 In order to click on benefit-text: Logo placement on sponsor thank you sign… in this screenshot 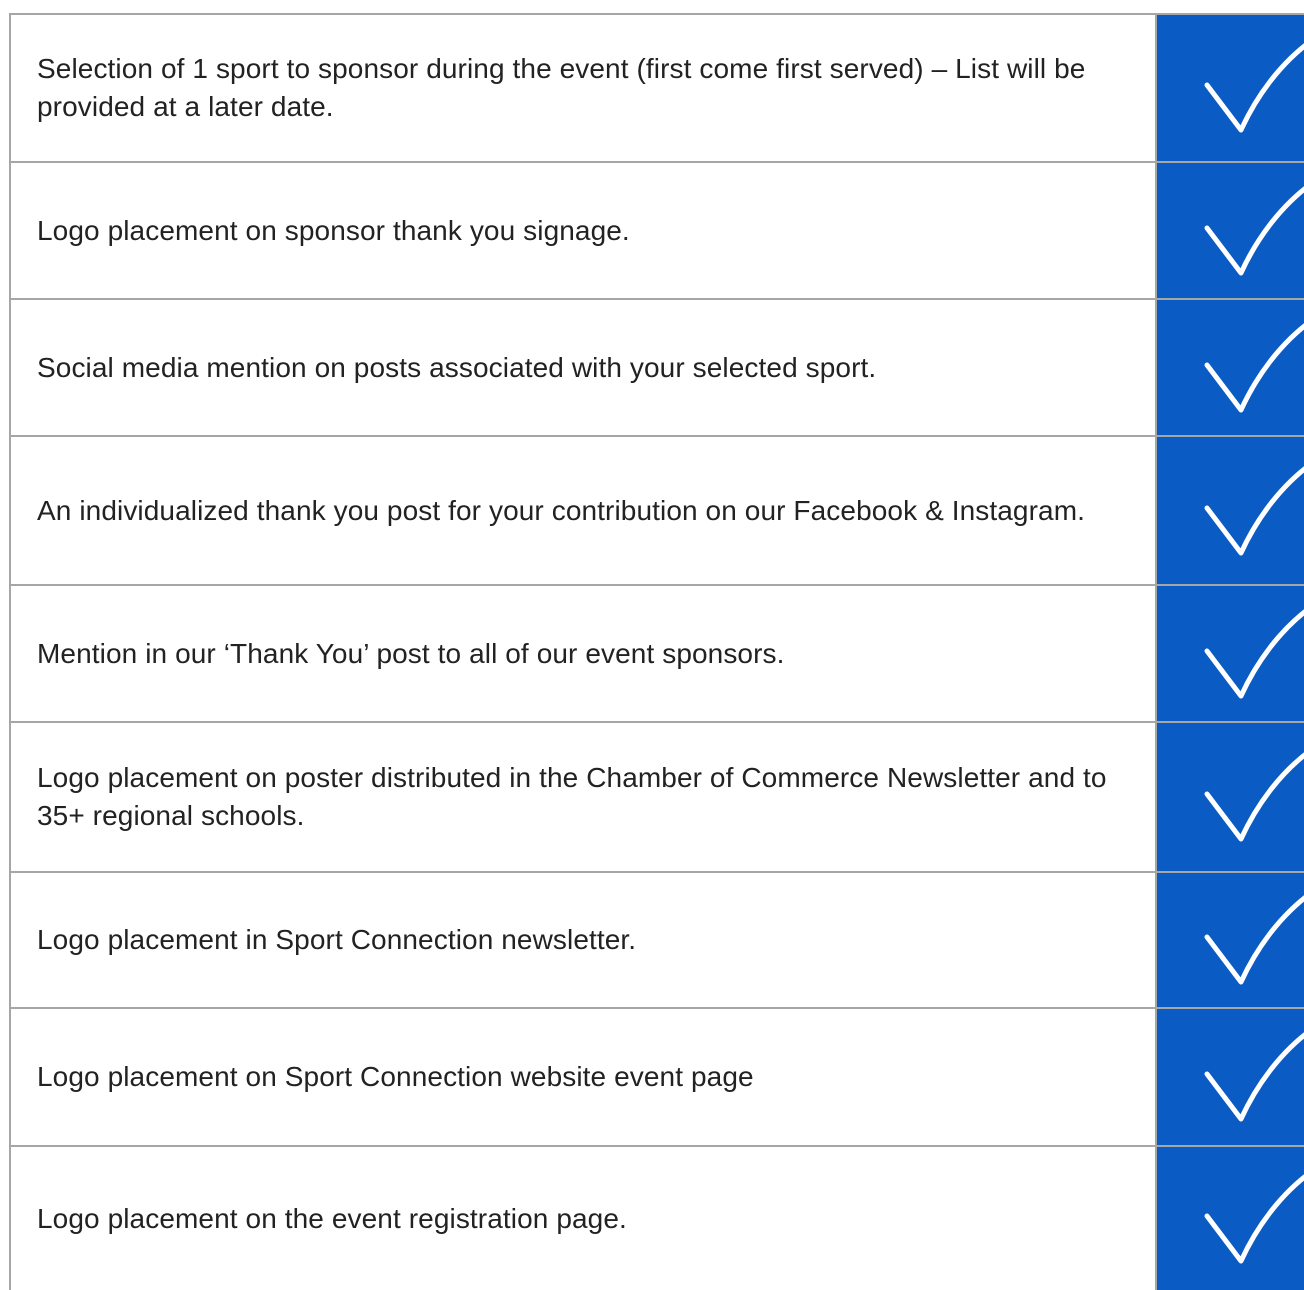, I will do `click(583, 230)`.